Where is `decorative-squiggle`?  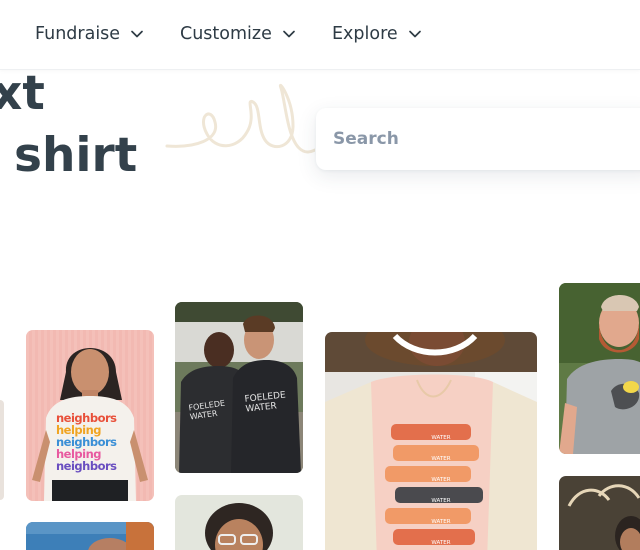 decorative-squiggle is located at coordinates (240, 119).